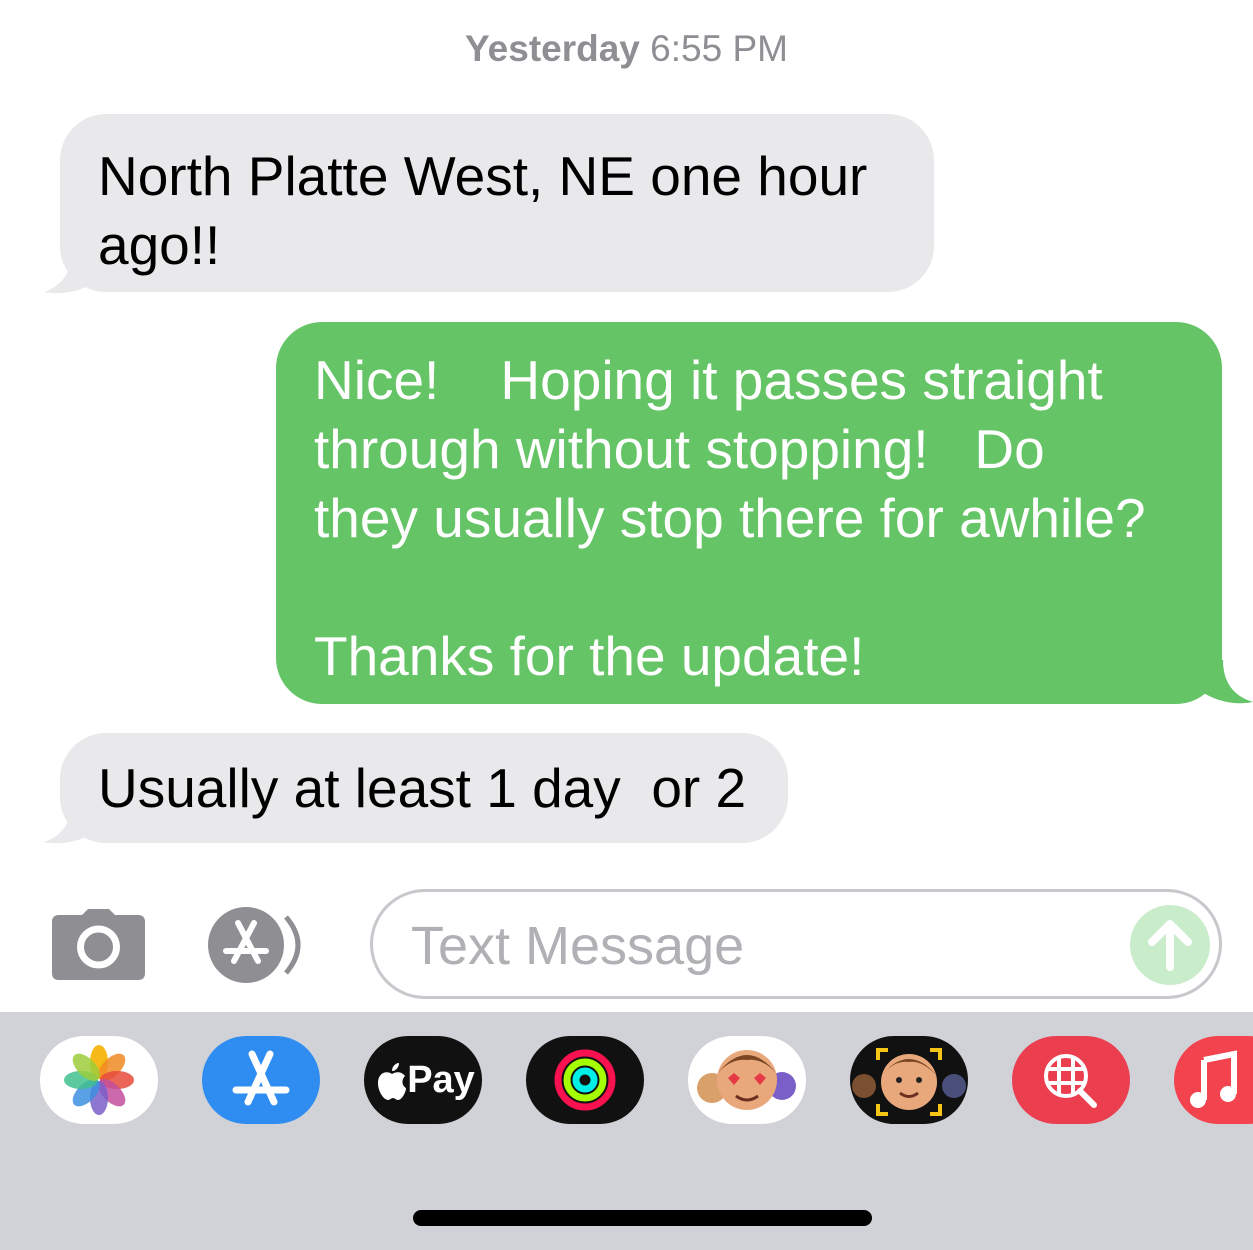  I want to click on timestamp-time: 6:55 PM, so click(719, 48).